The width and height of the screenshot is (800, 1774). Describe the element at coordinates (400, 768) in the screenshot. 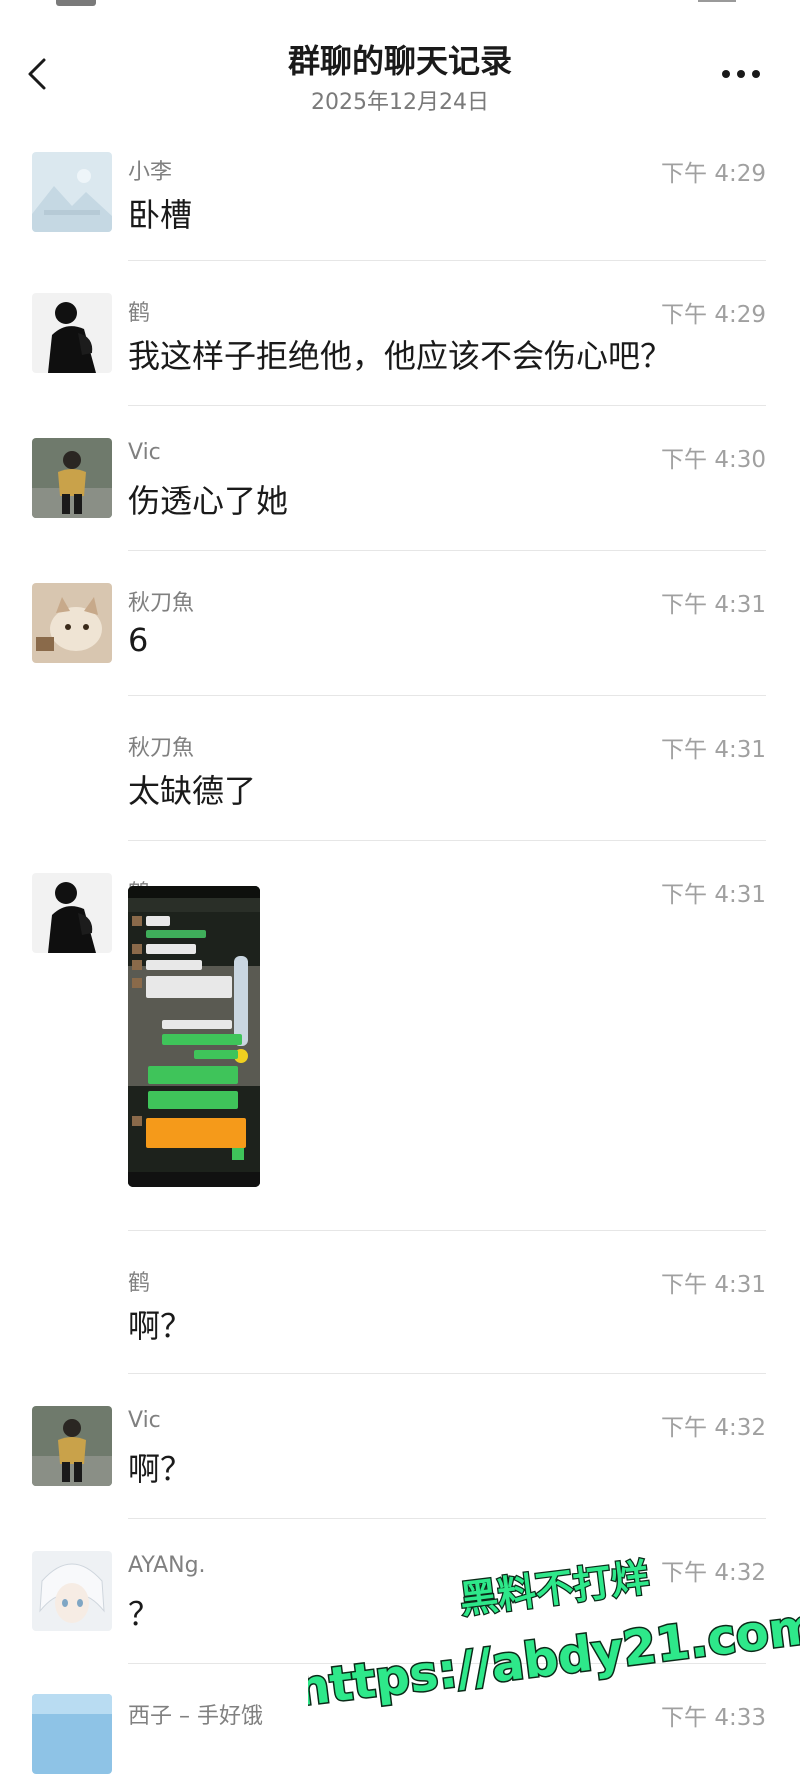

I see `message-item: 秋刀魚 下午 4:31 太缺德了` at that location.